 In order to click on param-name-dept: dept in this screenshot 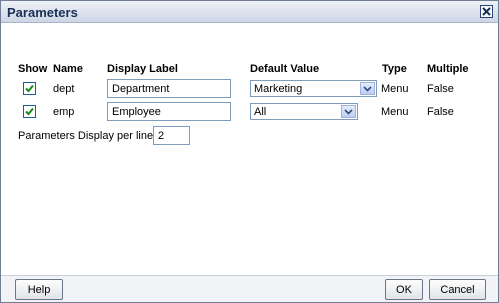, I will do `click(64, 89)`.